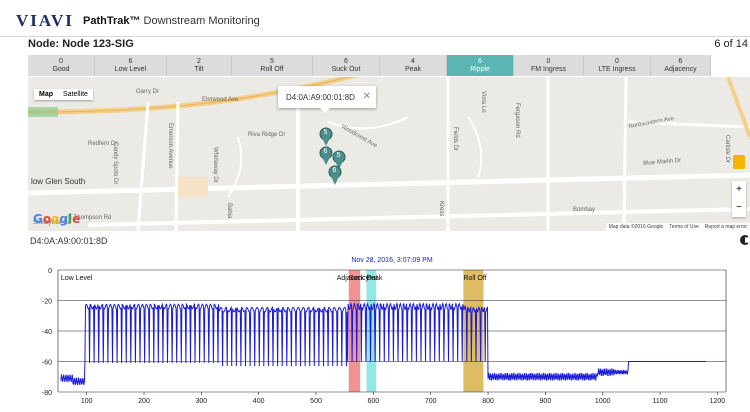 The width and height of the screenshot is (750, 412). Describe the element at coordinates (267, 135) in the screenshot. I see `street-label: Riva Ridge Dr` at that location.